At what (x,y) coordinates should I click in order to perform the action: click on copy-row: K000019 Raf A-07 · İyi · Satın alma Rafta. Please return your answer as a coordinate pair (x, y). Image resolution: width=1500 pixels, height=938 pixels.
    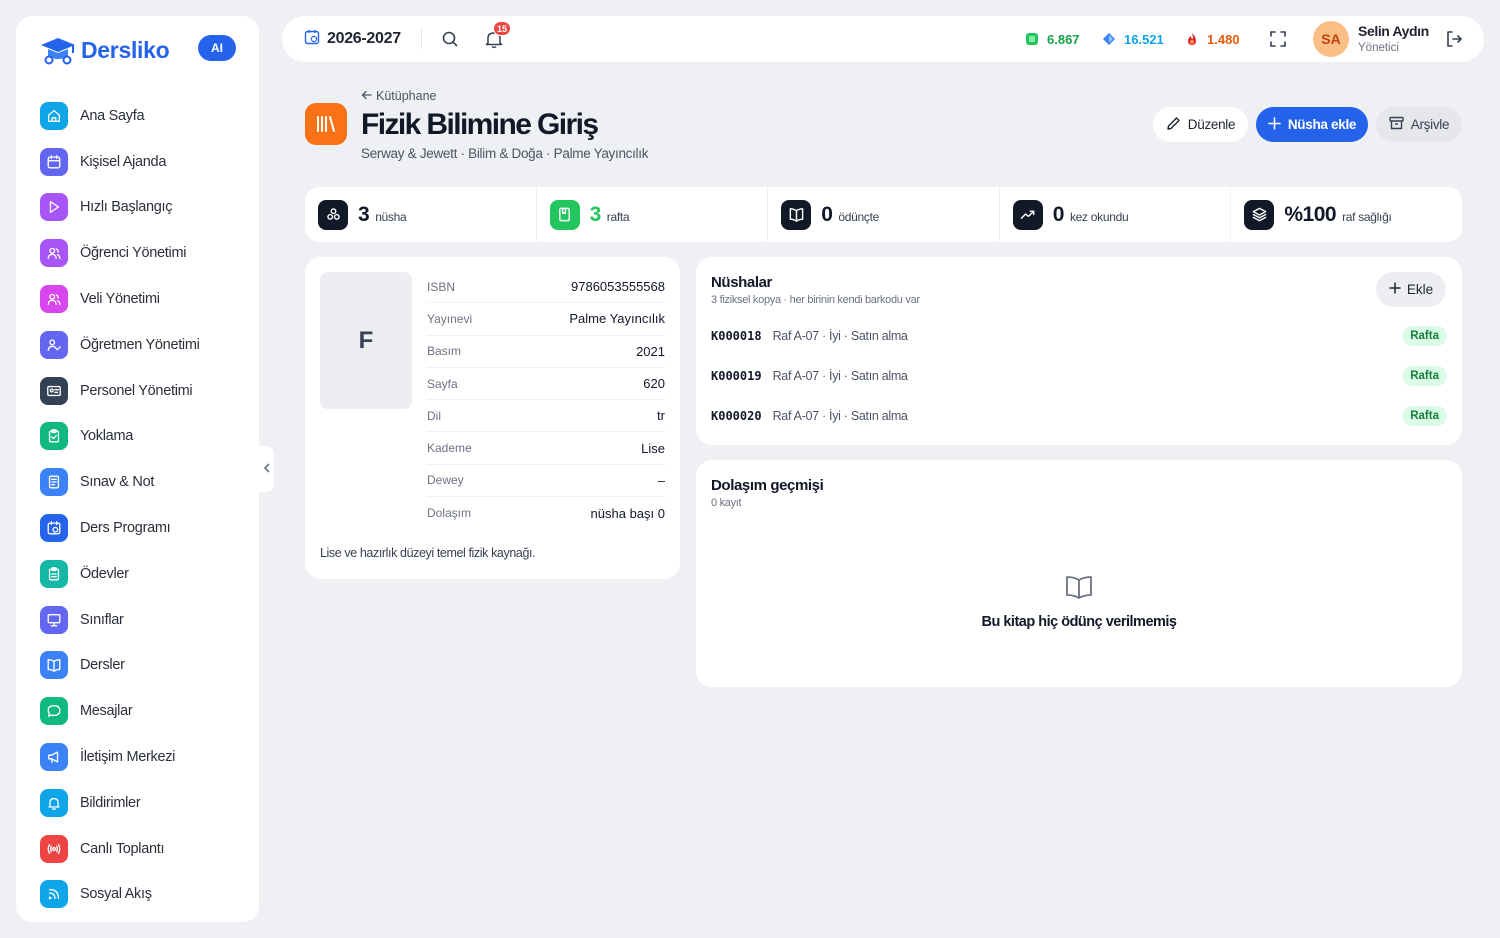
    Looking at the image, I should click on (1079, 376).